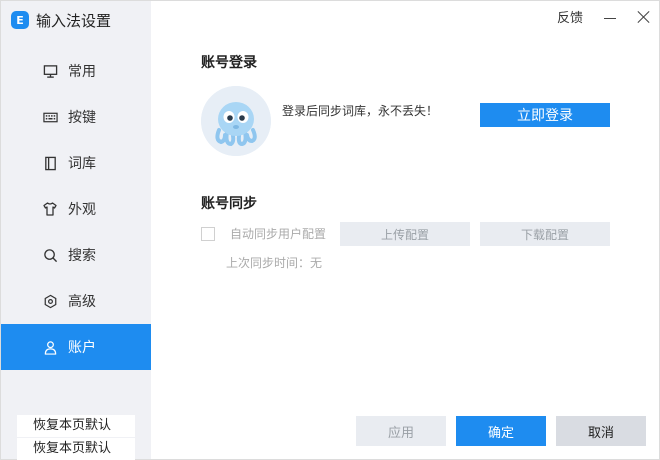 This screenshot has width=660, height=460. Describe the element at coordinates (82, 164) in the screenshot. I see `sidebar-item-label: 词库` at that location.